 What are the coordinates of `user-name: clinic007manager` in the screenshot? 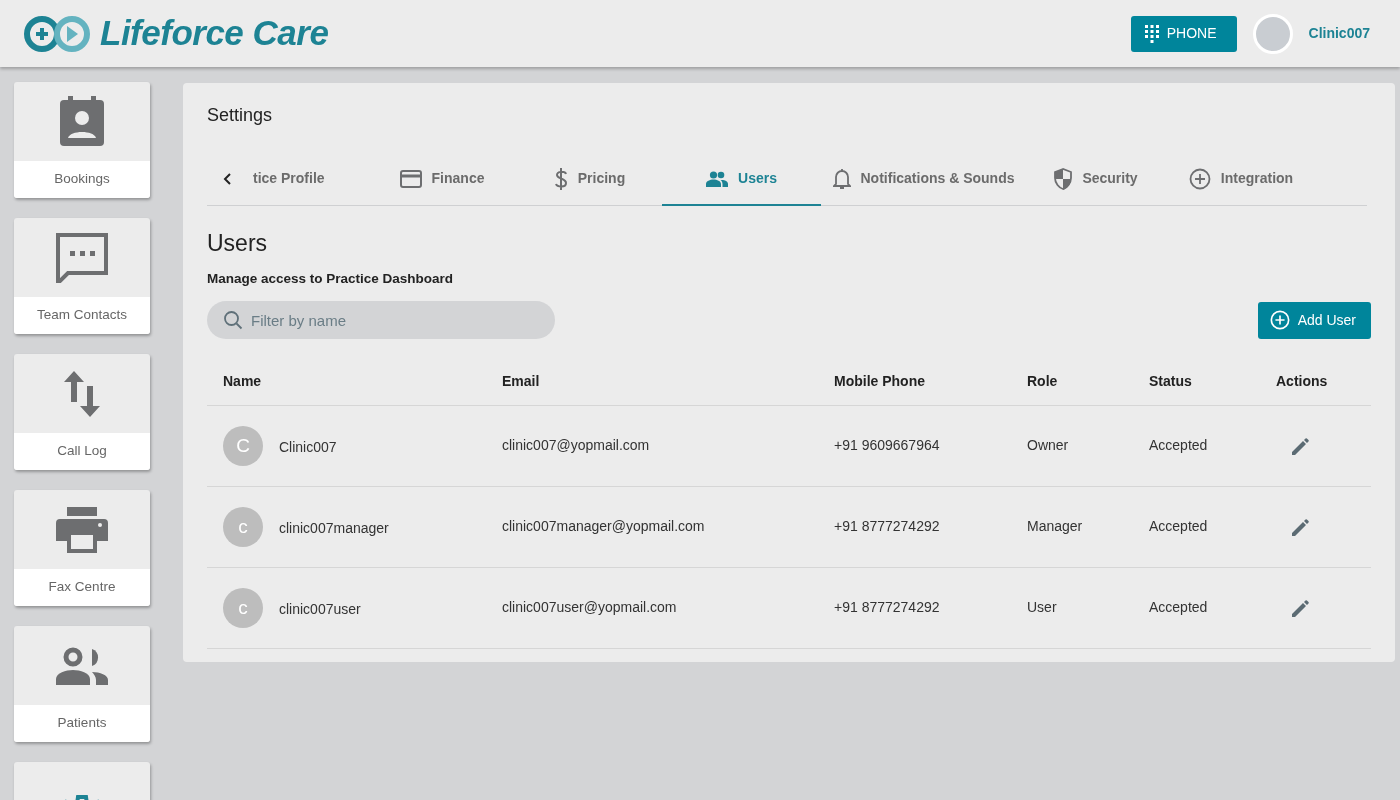 It's located at (334, 529).